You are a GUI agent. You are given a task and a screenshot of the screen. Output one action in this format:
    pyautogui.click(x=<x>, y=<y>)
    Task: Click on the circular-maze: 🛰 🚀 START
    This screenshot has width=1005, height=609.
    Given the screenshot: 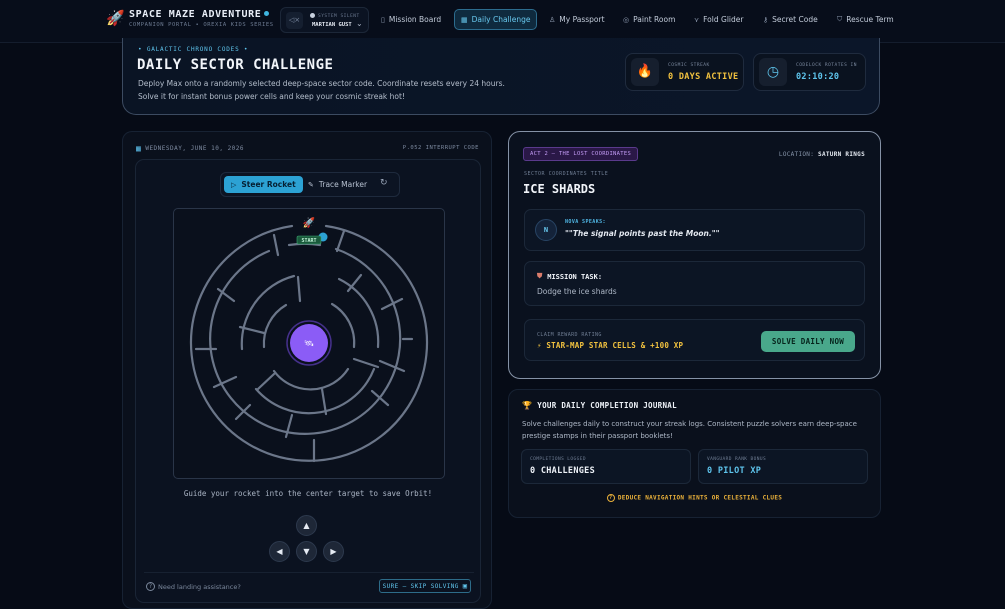 What is the action you would take?
    pyautogui.click(x=309, y=339)
    